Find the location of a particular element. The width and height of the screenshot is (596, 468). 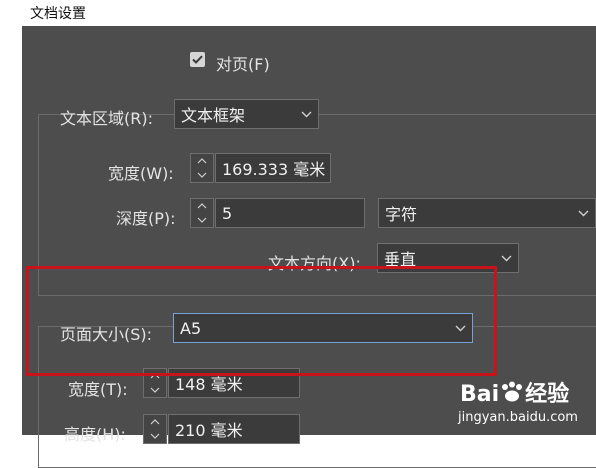

watermark-brand: Bai 经验 is located at coordinates (515, 394).